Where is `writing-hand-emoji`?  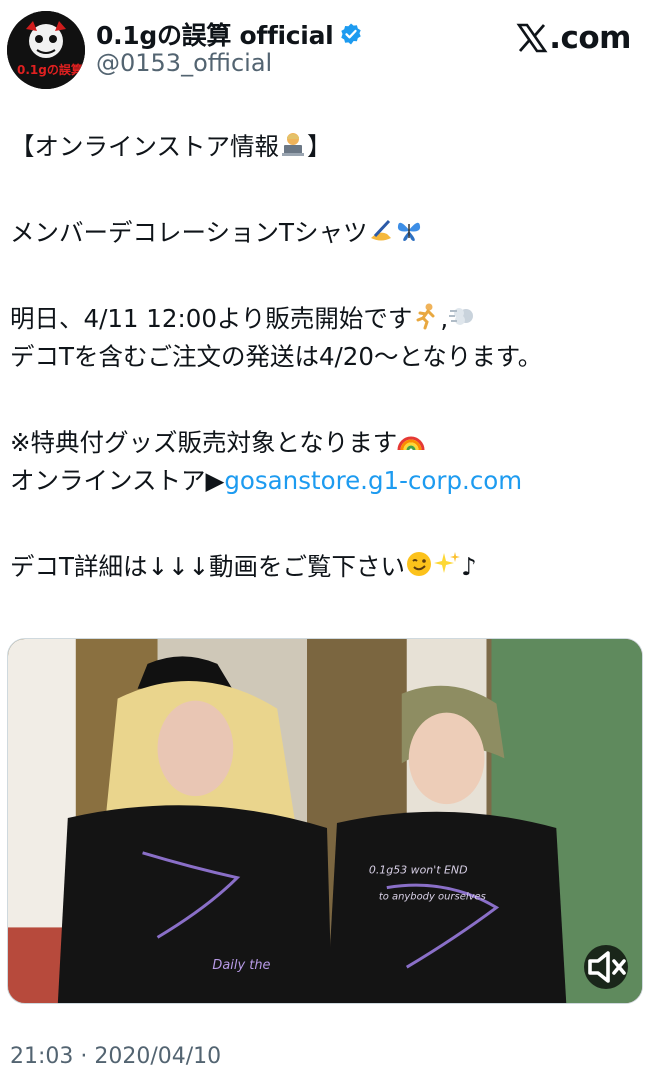
writing-hand-emoji is located at coordinates (381, 230).